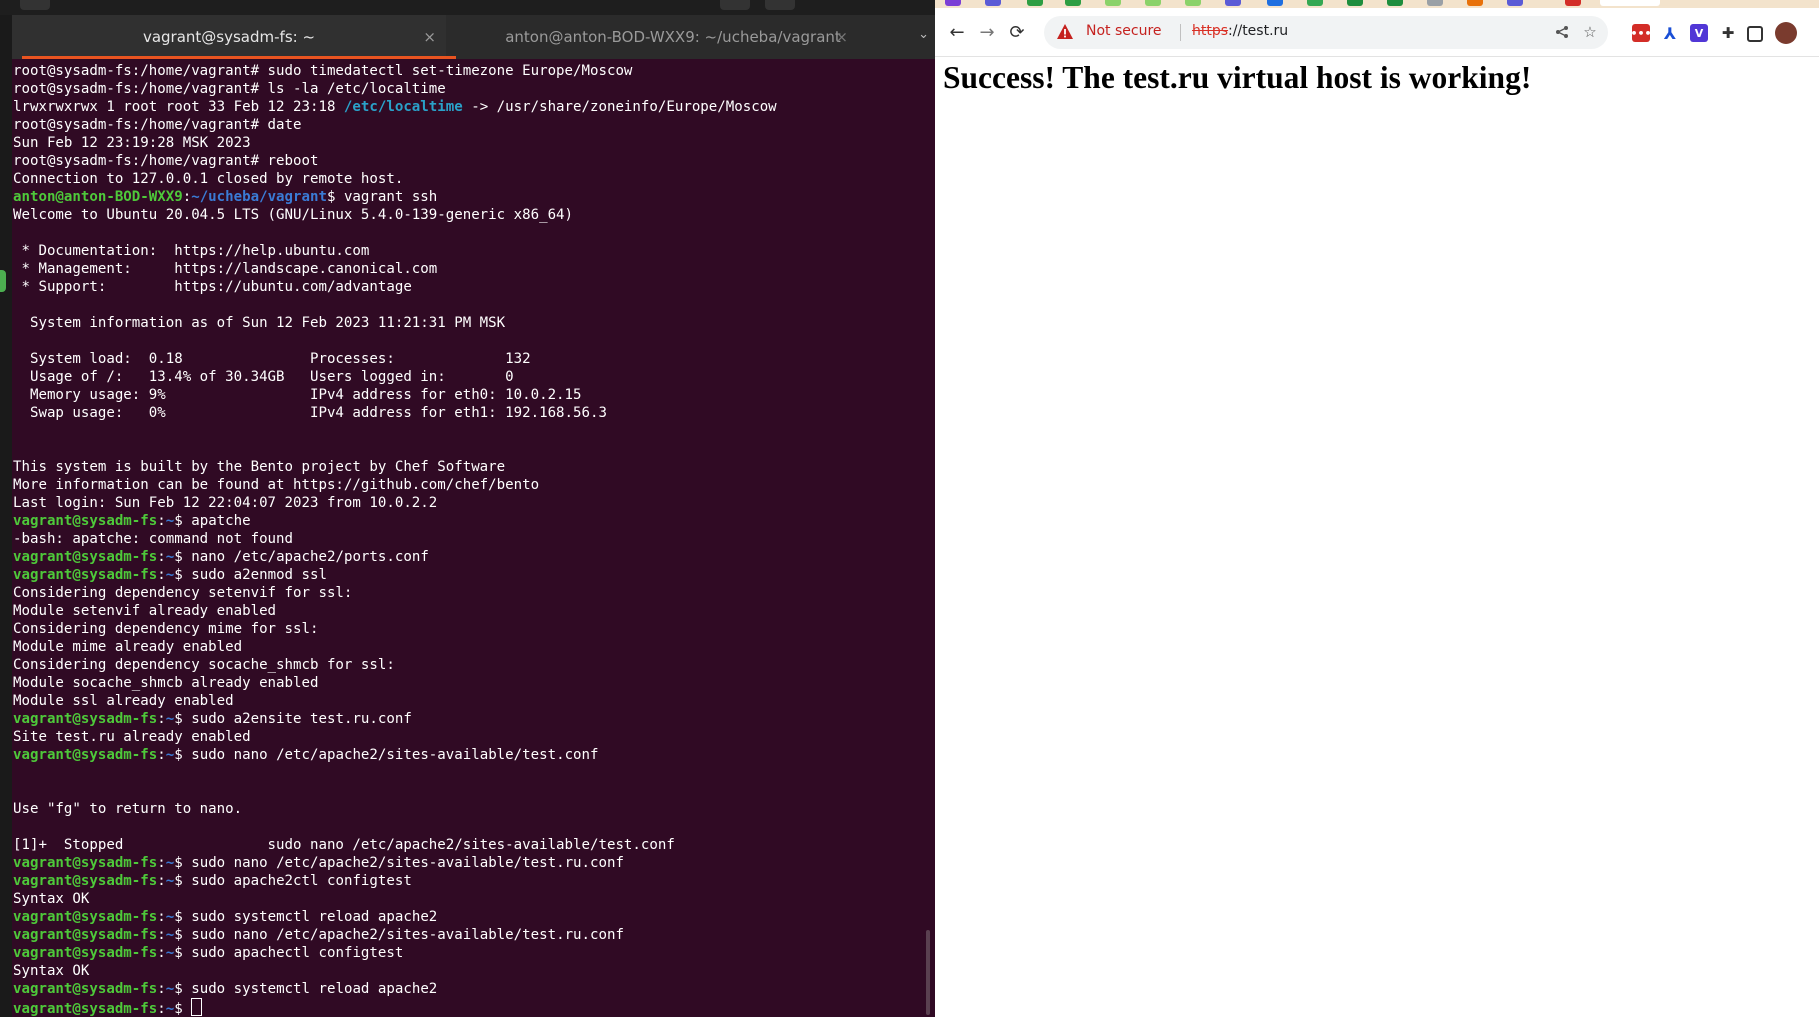  I want to click on url-text: https://test.ru, so click(1240, 31).